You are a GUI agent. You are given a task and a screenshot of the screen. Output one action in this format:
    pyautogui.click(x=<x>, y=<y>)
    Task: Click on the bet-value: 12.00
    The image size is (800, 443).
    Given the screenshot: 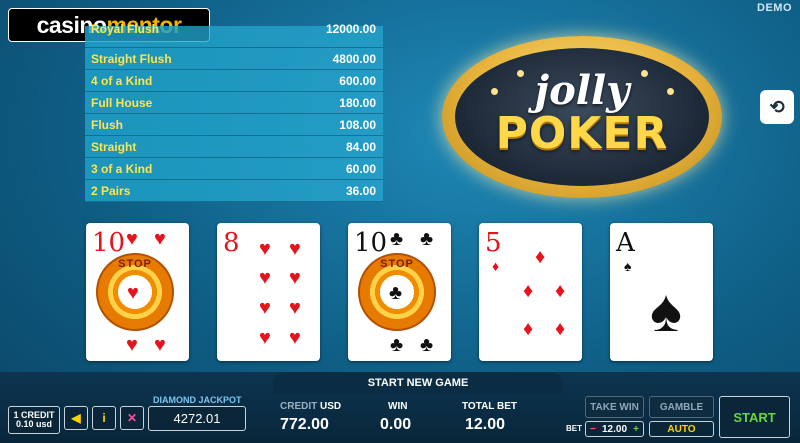 What is the action you would take?
    pyautogui.click(x=614, y=429)
    